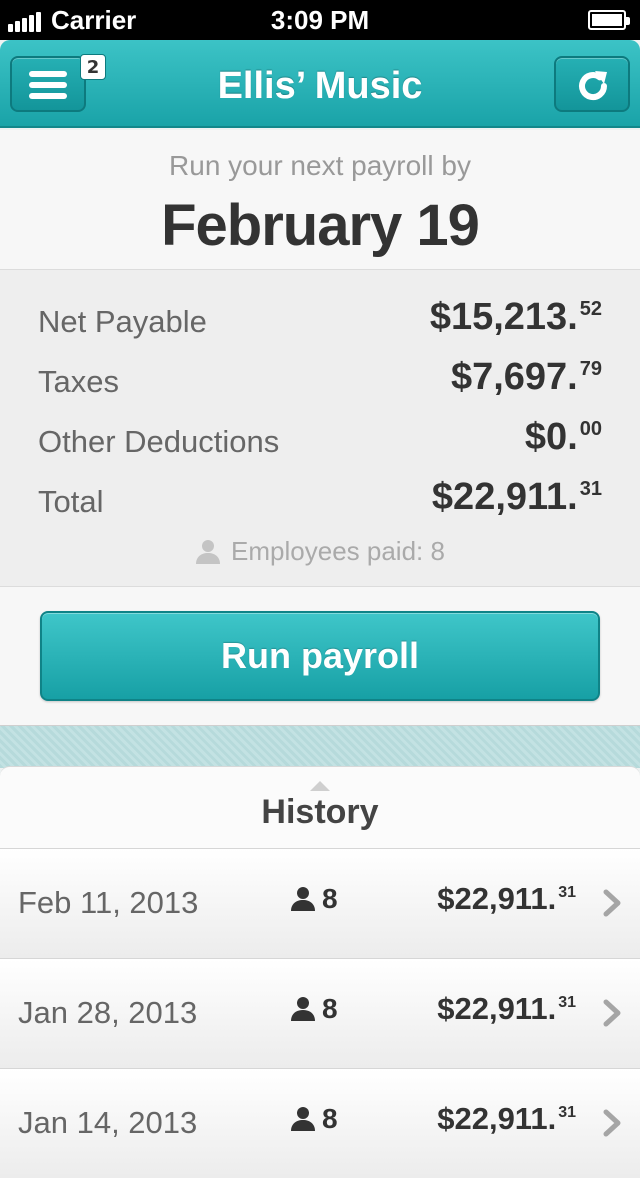 The width and height of the screenshot is (640, 1178). I want to click on summary-row-other-deductions: Other Deductions $0. 00, so click(320, 446).